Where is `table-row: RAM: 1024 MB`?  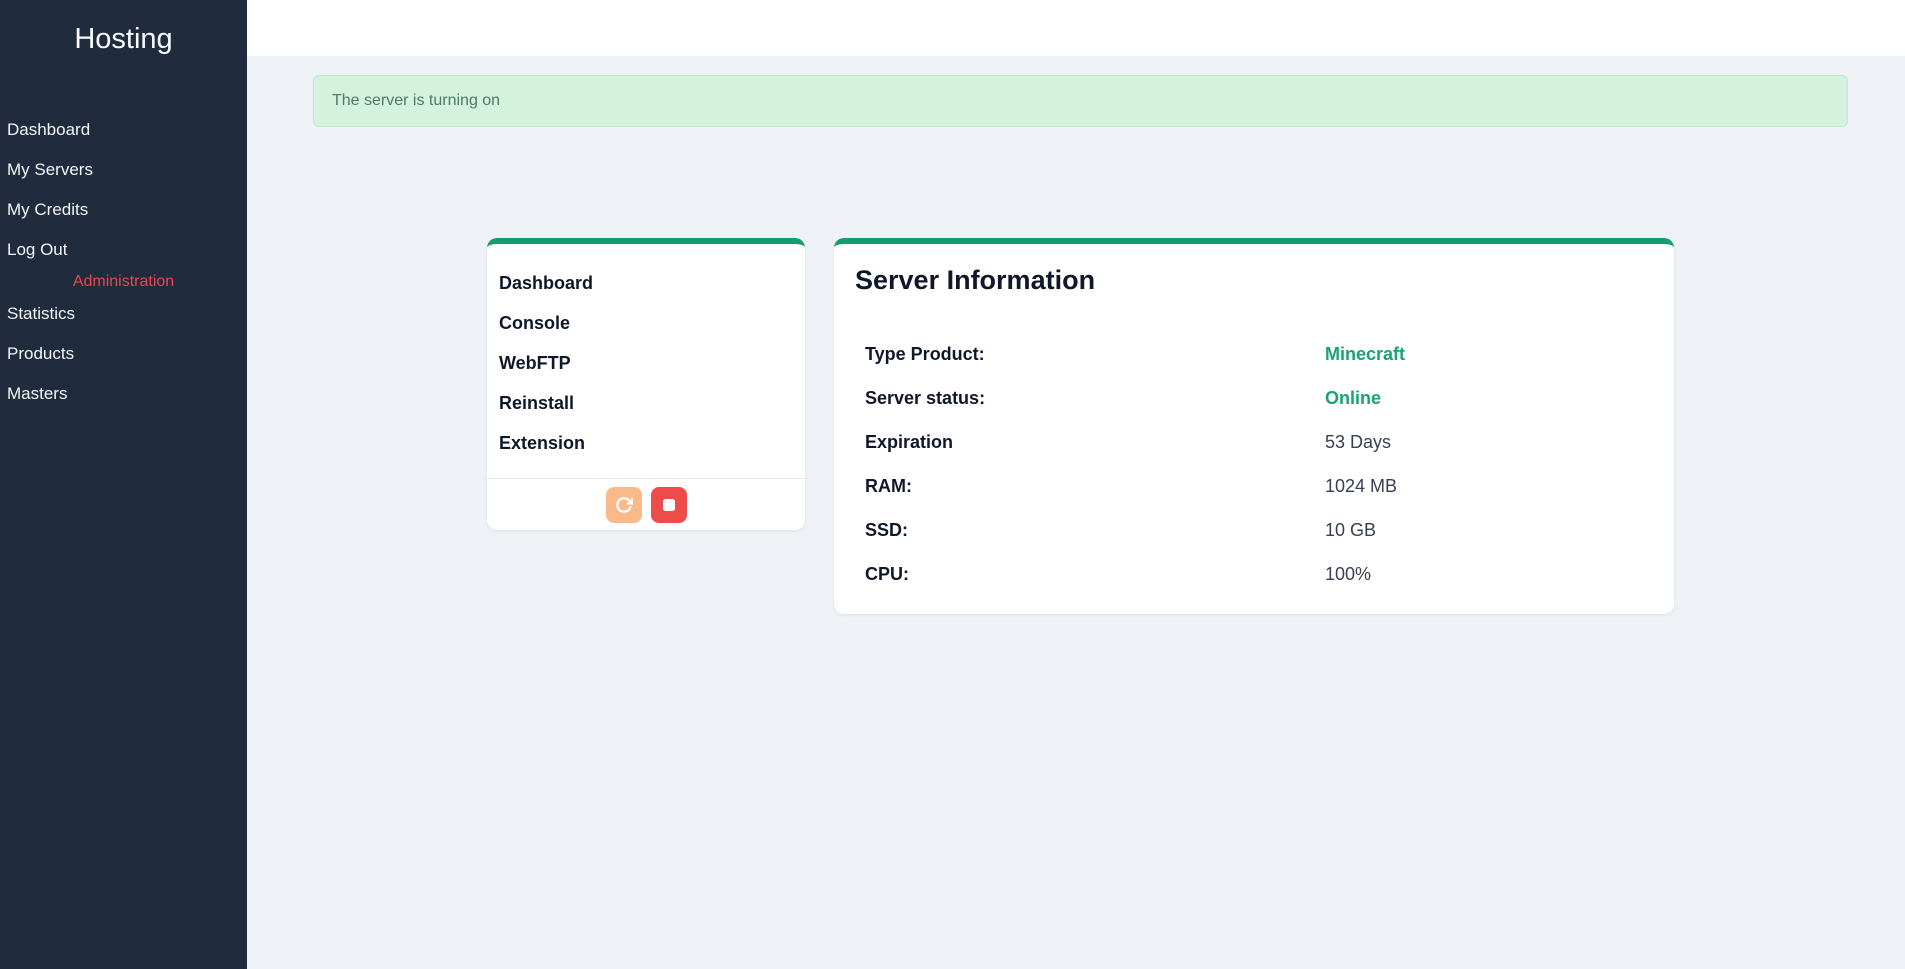 table-row: RAM: 1024 MB is located at coordinates (1254, 486).